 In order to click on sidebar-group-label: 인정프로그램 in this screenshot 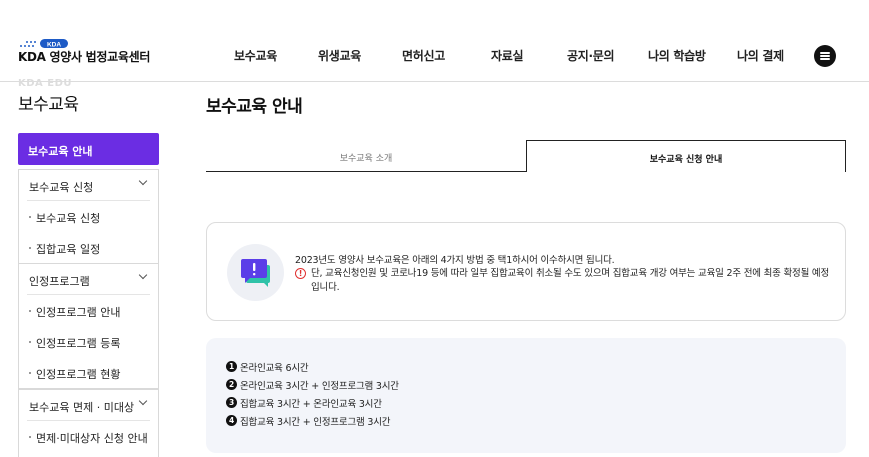, I will do `click(59, 281)`.